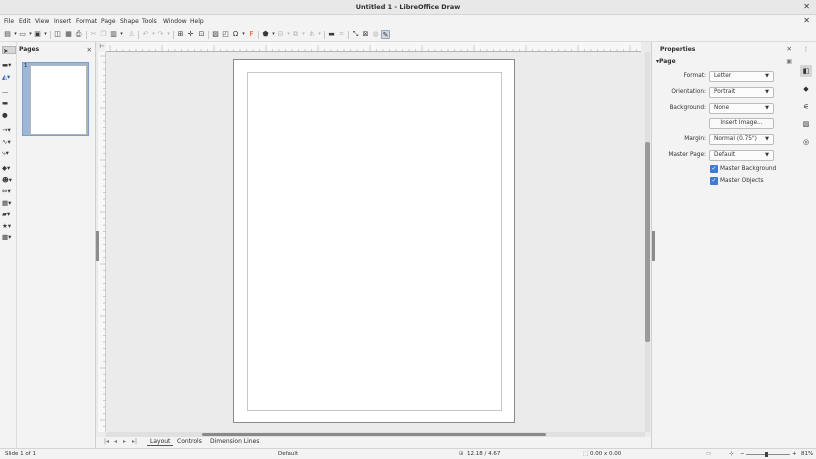  I want to click on print-icon: ⎙, so click(78, 34).